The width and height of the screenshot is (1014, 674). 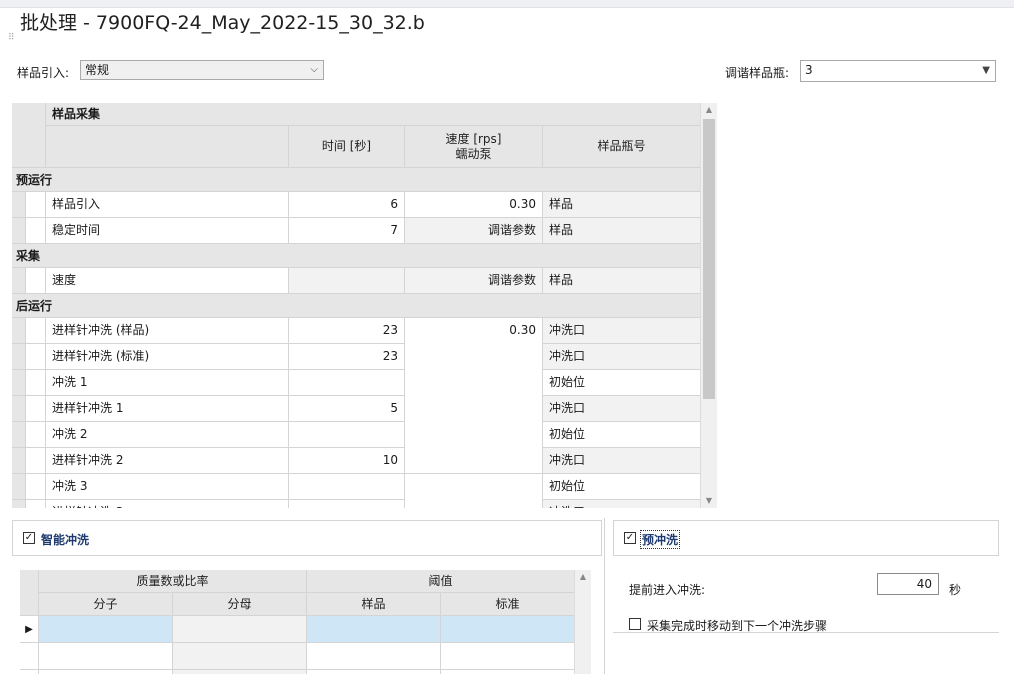 I want to click on scroll-down-icon: ▼, so click(x=709, y=501).